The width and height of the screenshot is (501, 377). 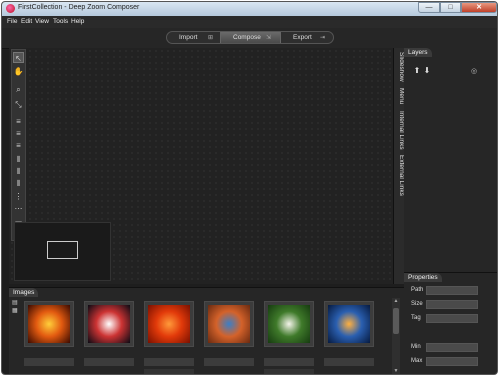 I want to click on thumbnail-sun, so click(x=49, y=324).